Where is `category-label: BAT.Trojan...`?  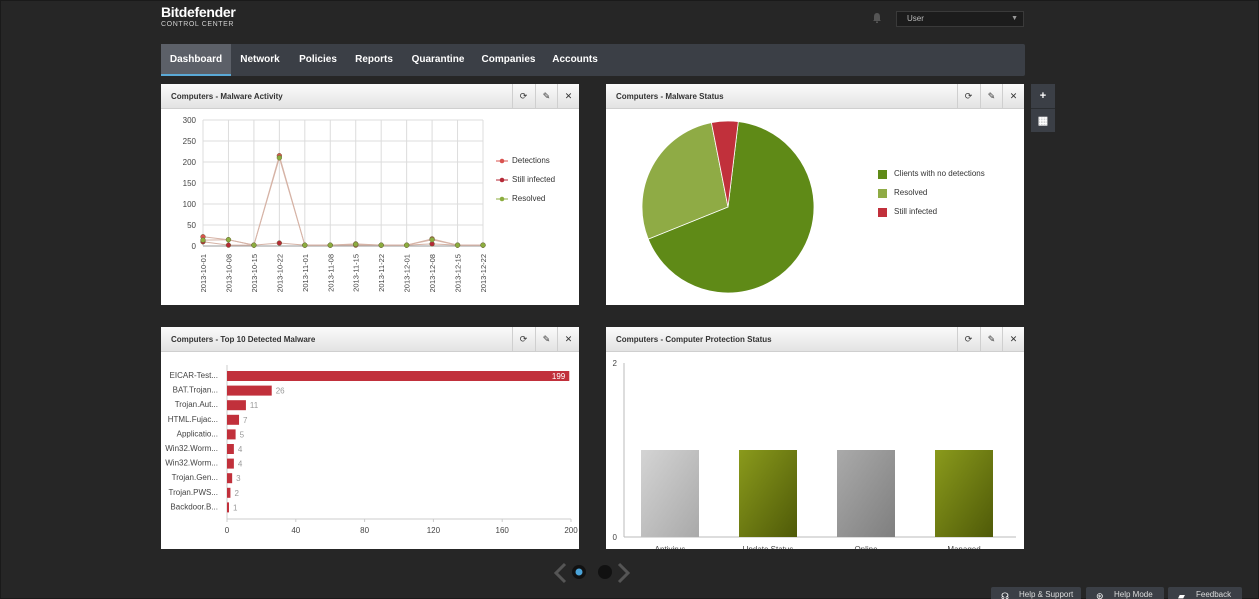 category-label: BAT.Trojan... is located at coordinates (195, 390).